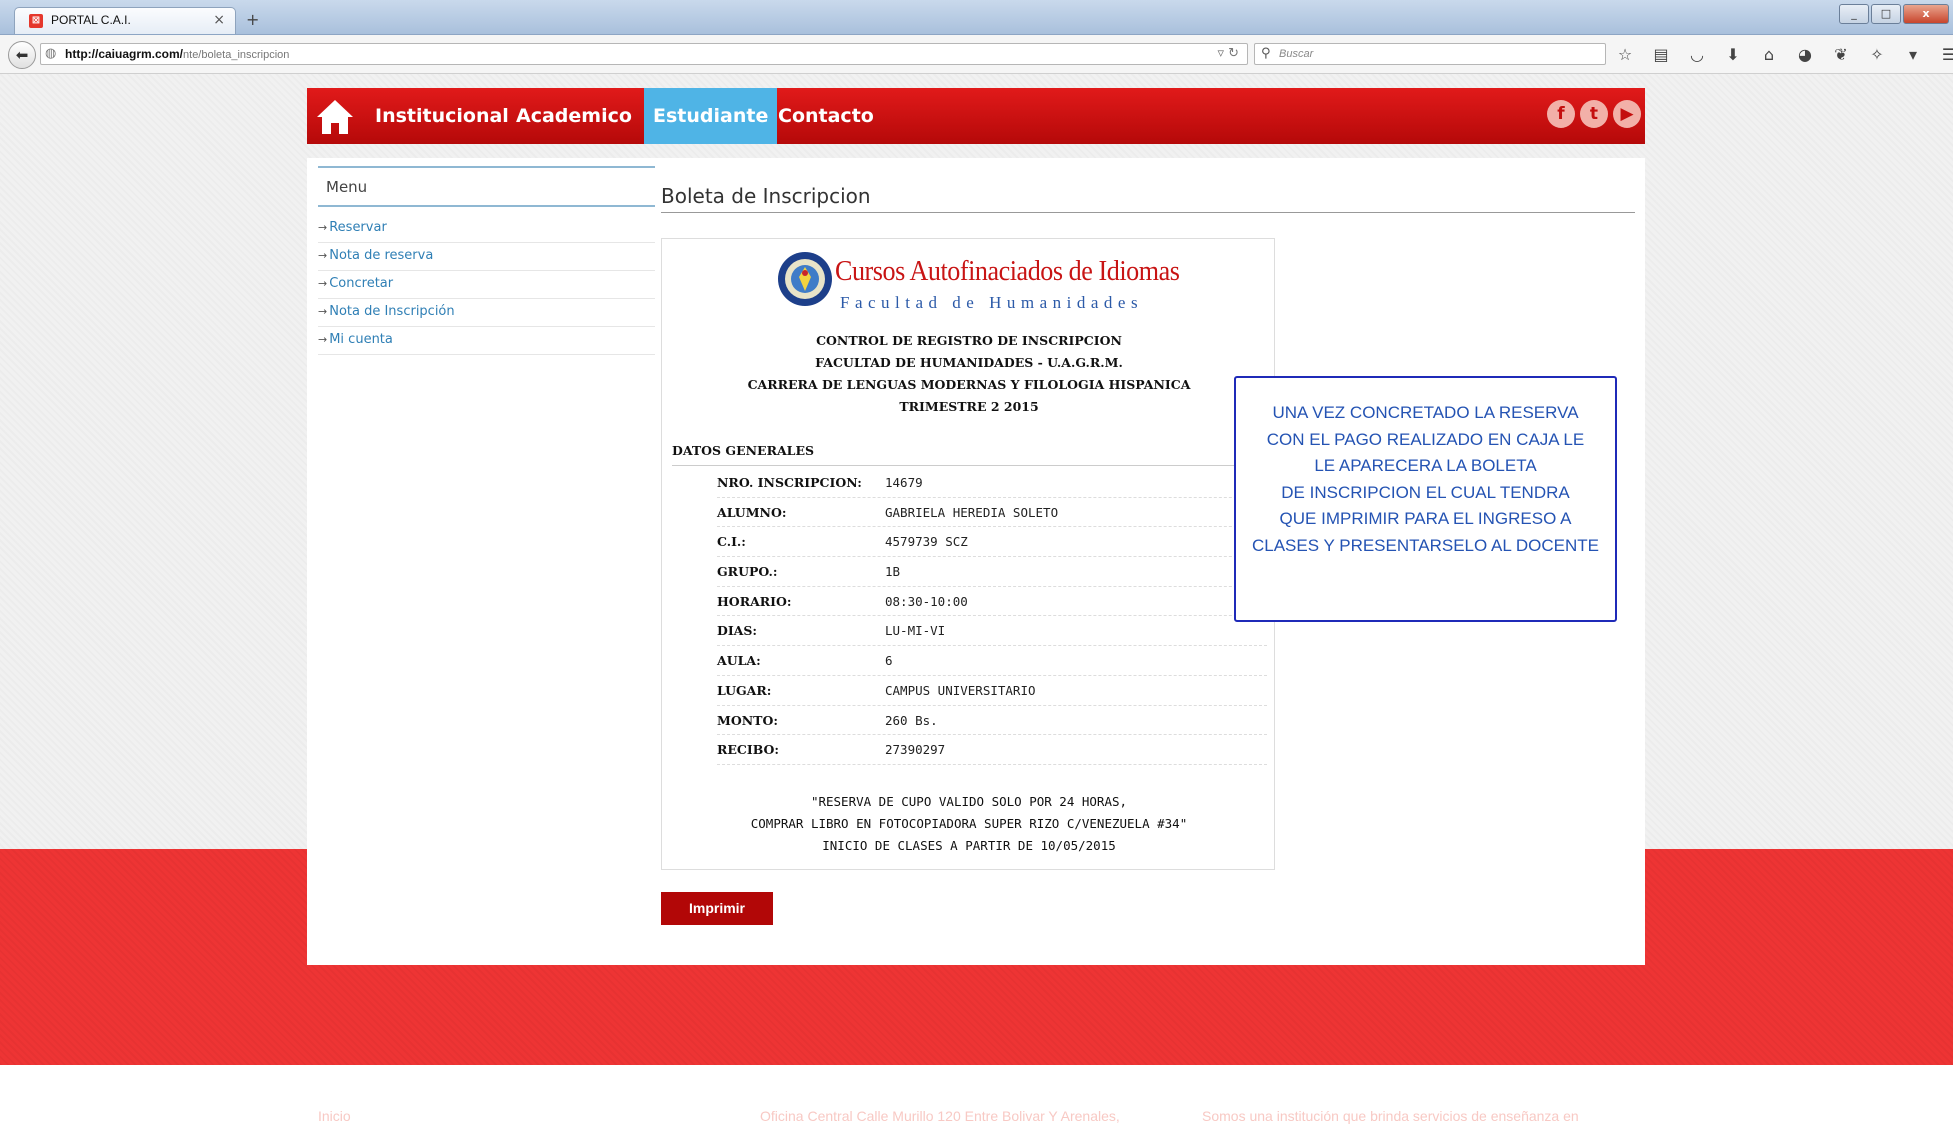 The width and height of the screenshot is (1953, 1124). I want to click on university-seal-icon, so click(805, 279).